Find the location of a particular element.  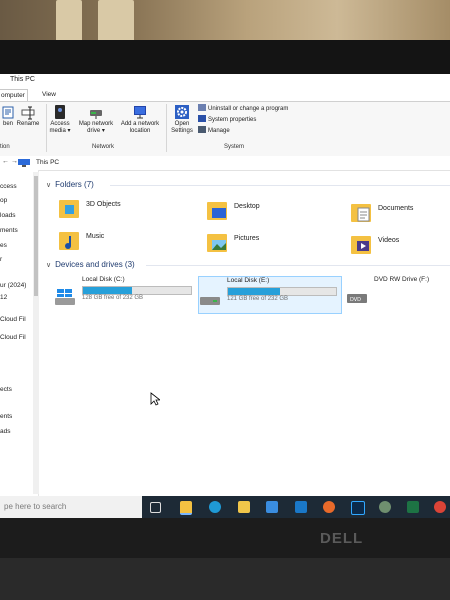

taskbar: pe here to search is located at coordinates (225, 507).